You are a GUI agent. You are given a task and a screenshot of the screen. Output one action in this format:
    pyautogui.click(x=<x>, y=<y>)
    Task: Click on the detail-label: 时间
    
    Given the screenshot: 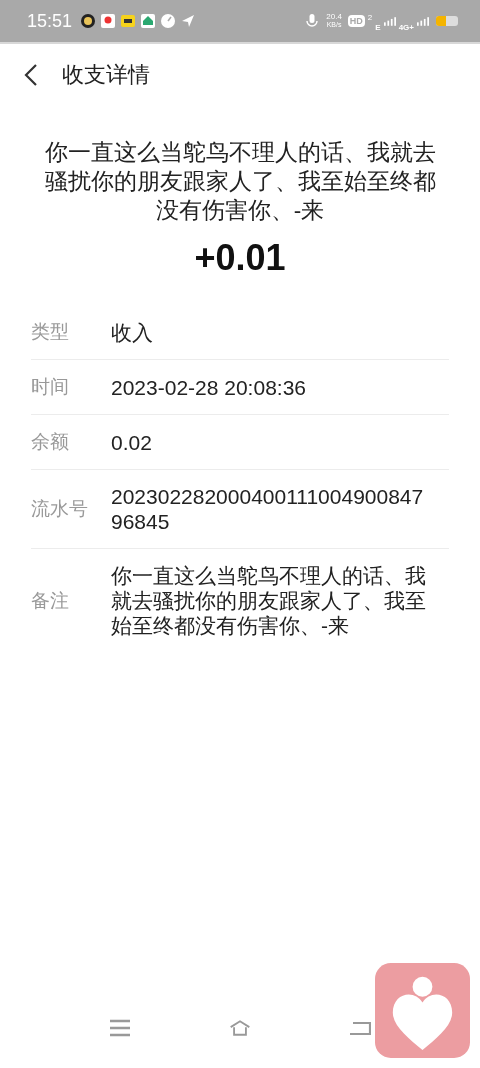 What is the action you would take?
    pyautogui.click(x=50, y=387)
    